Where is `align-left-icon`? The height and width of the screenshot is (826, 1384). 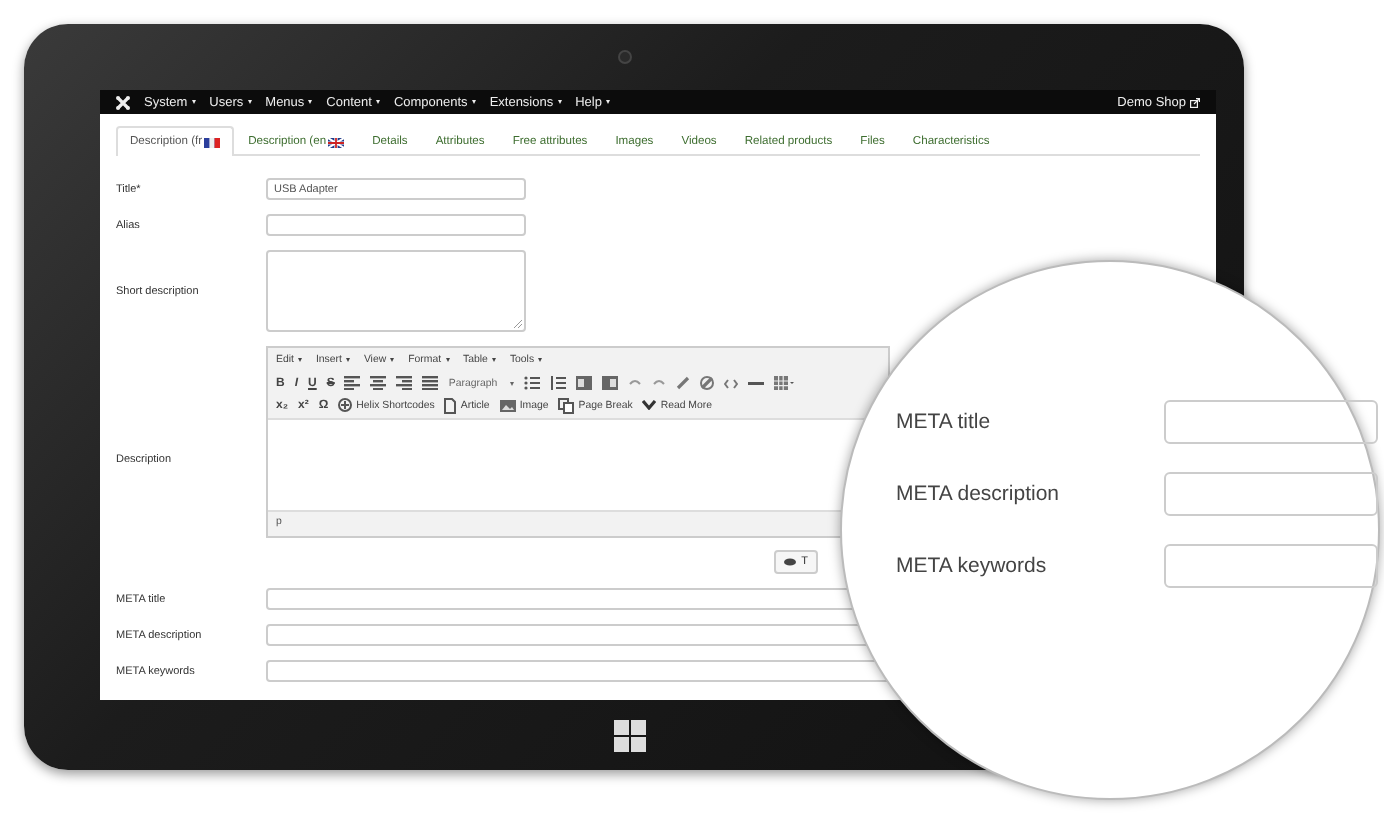
align-left-icon is located at coordinates (352, 383).